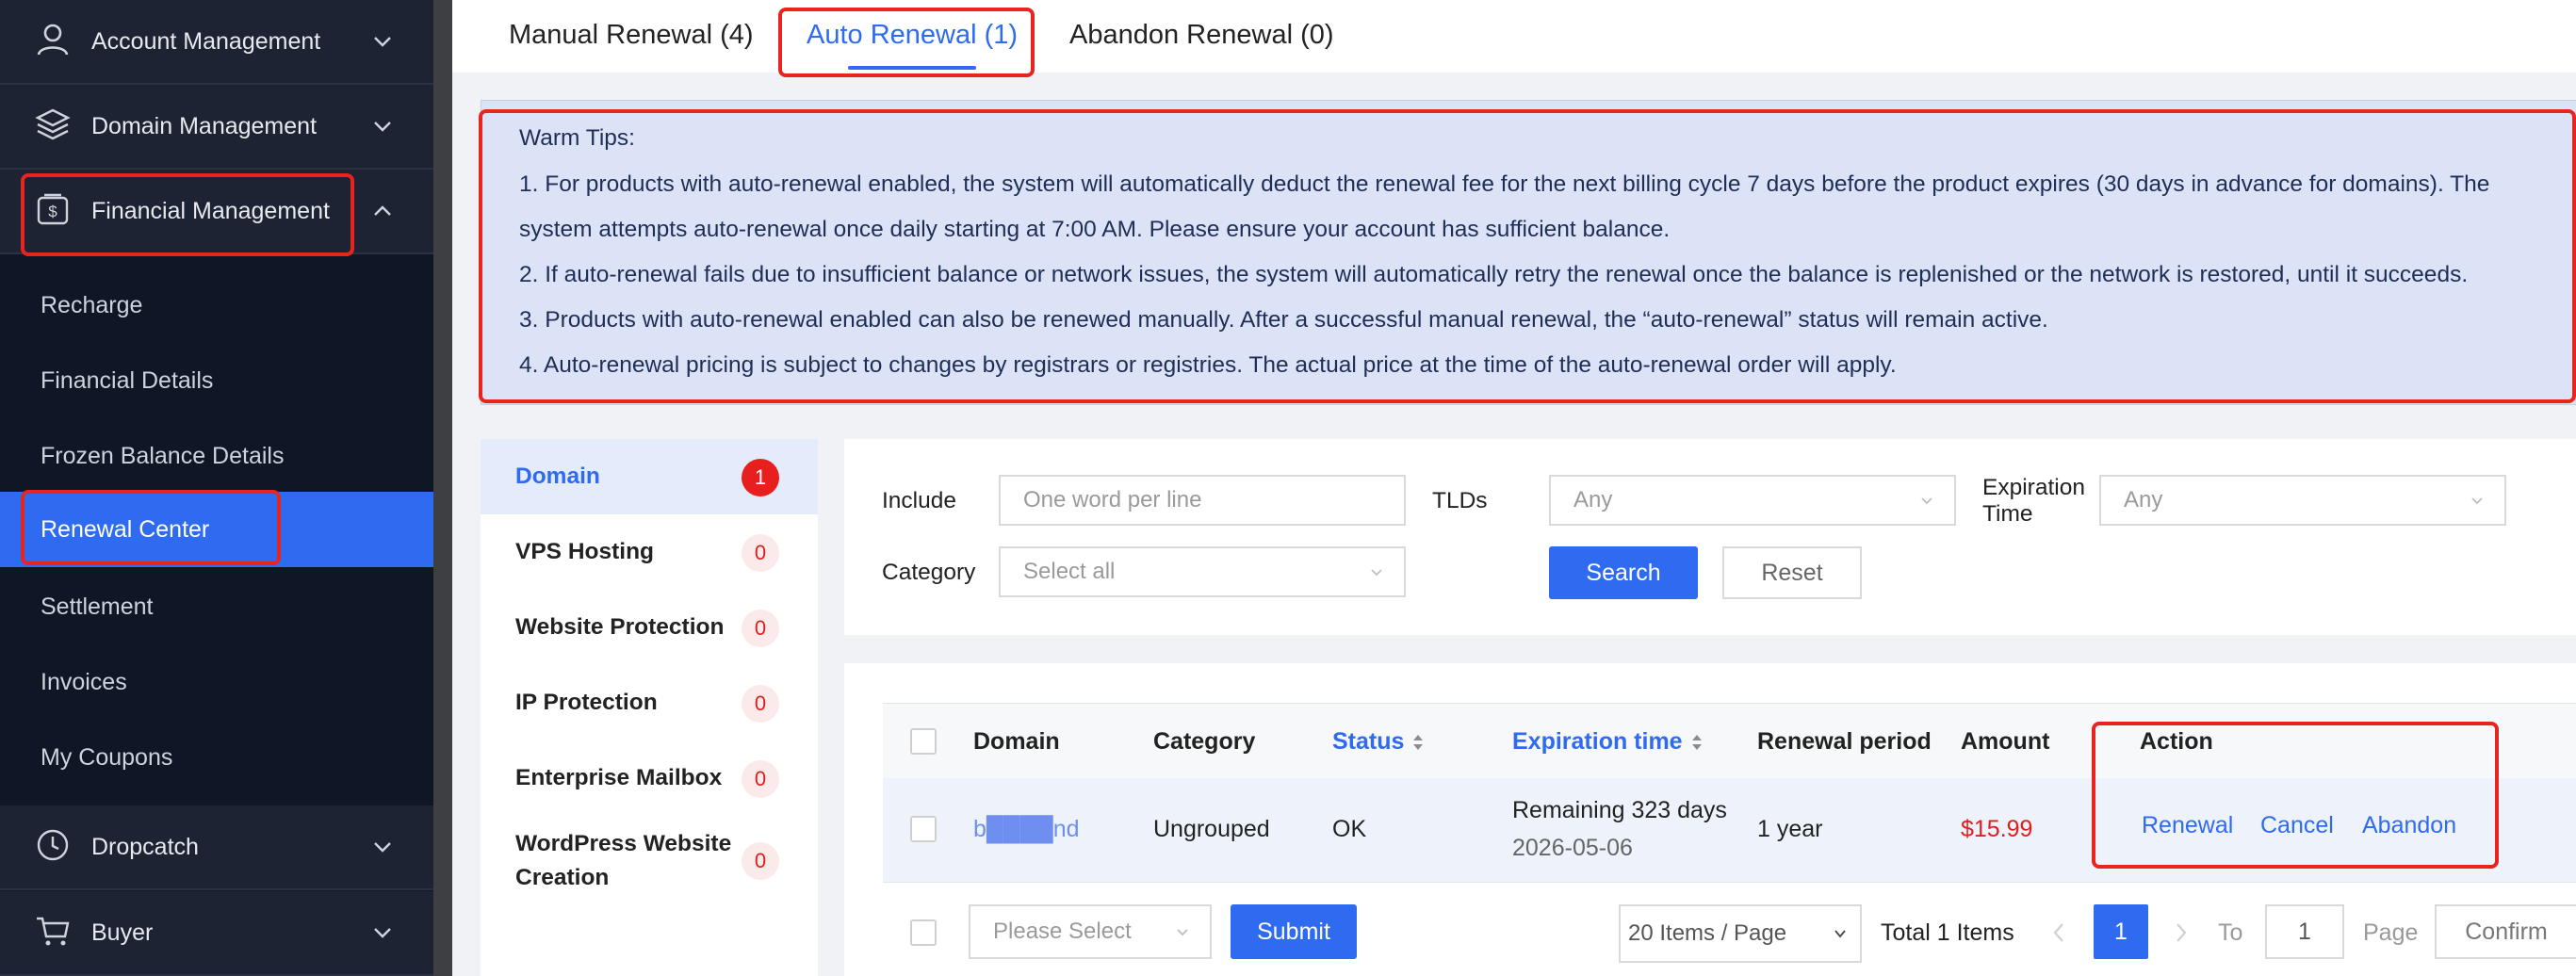 Image resolution: width=2576 pixels, height=976 pixels. Describe the element at coordinates (585, 551) in the screenshot. I see `category-label: VPS Hosting` at that location.